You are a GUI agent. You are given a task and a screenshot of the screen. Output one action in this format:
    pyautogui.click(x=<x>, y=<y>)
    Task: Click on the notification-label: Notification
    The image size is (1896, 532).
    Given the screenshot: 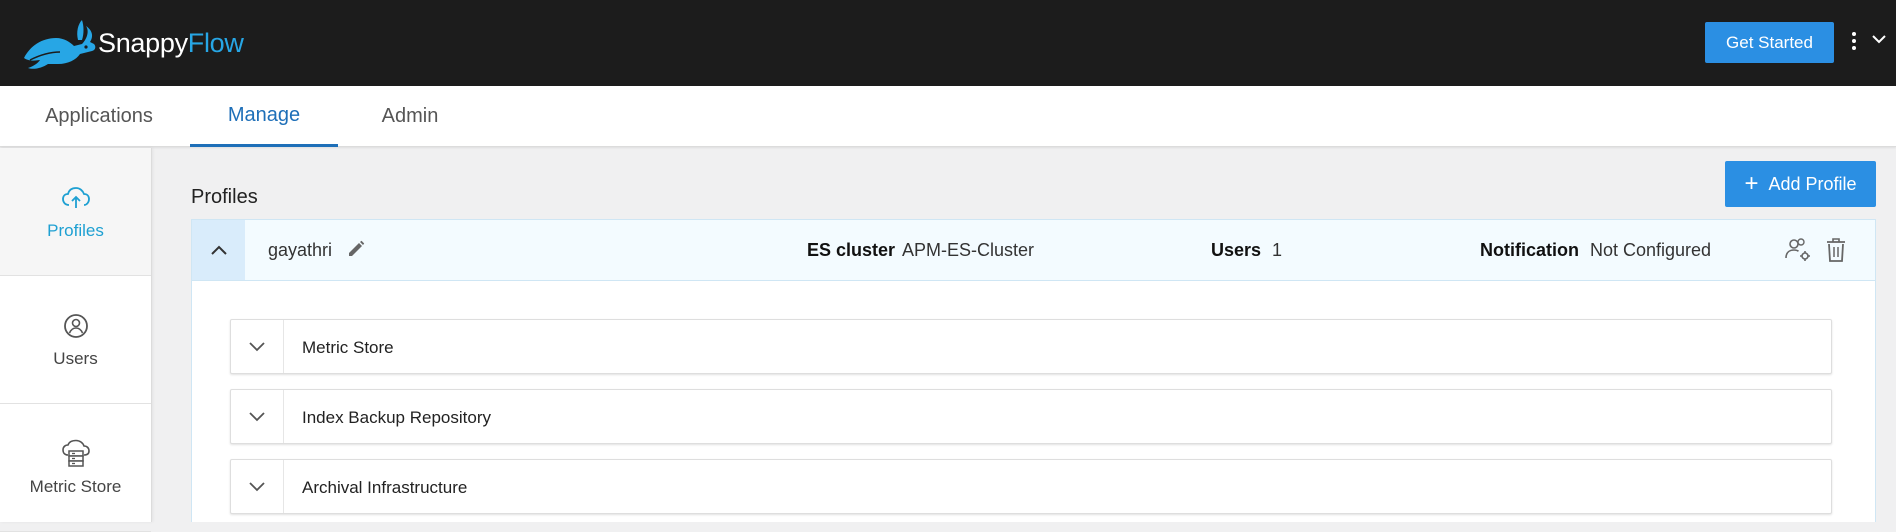 What is the action you would take?
    pyautogui.click(x=1529, y=250)
    